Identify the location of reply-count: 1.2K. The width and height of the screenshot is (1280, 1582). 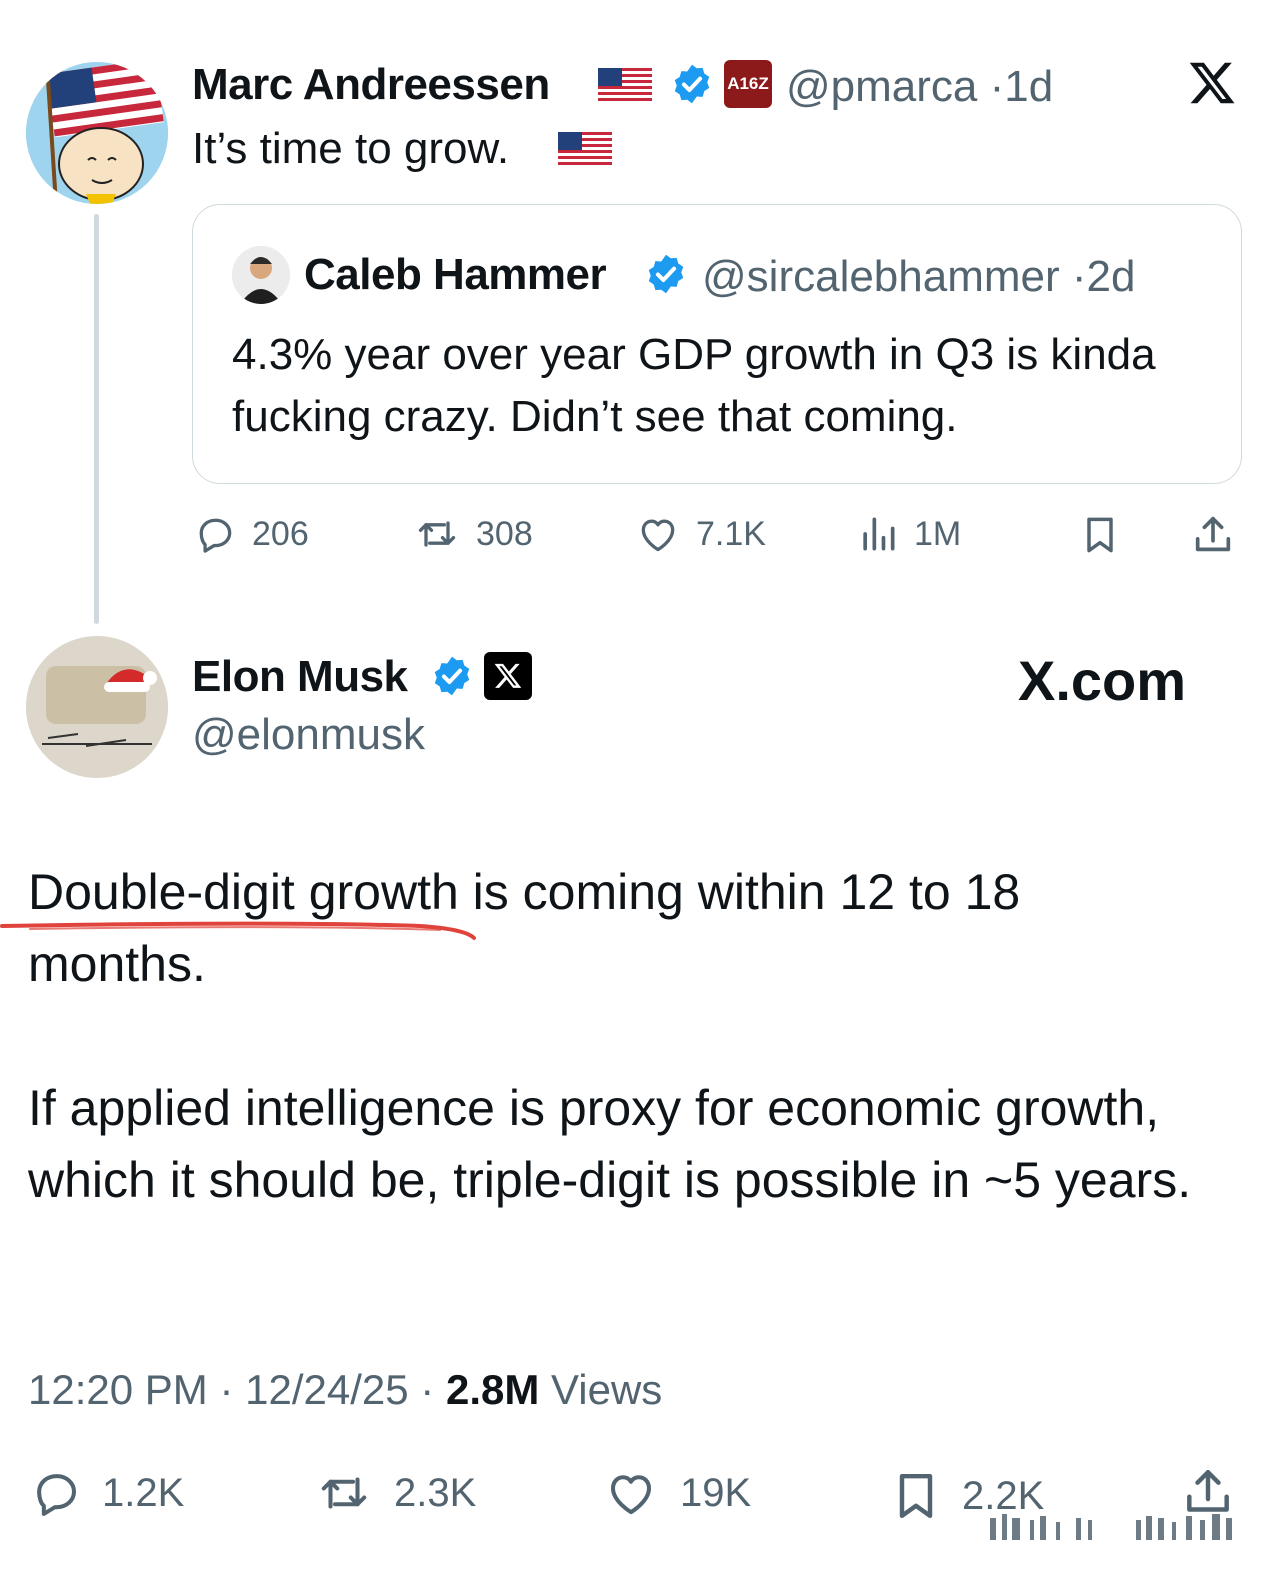
(143, 1492).